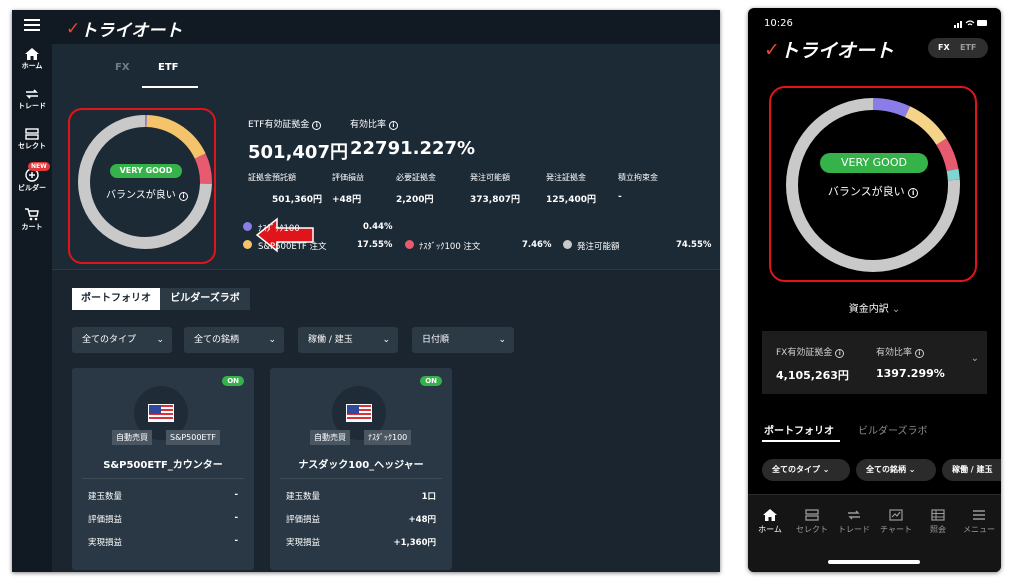 This screenshot has width=1024, height=586. What do you see at coordinates (233, 381) in the screenshot?
I see `status-badge: ON` at bounding box center [233, 381].